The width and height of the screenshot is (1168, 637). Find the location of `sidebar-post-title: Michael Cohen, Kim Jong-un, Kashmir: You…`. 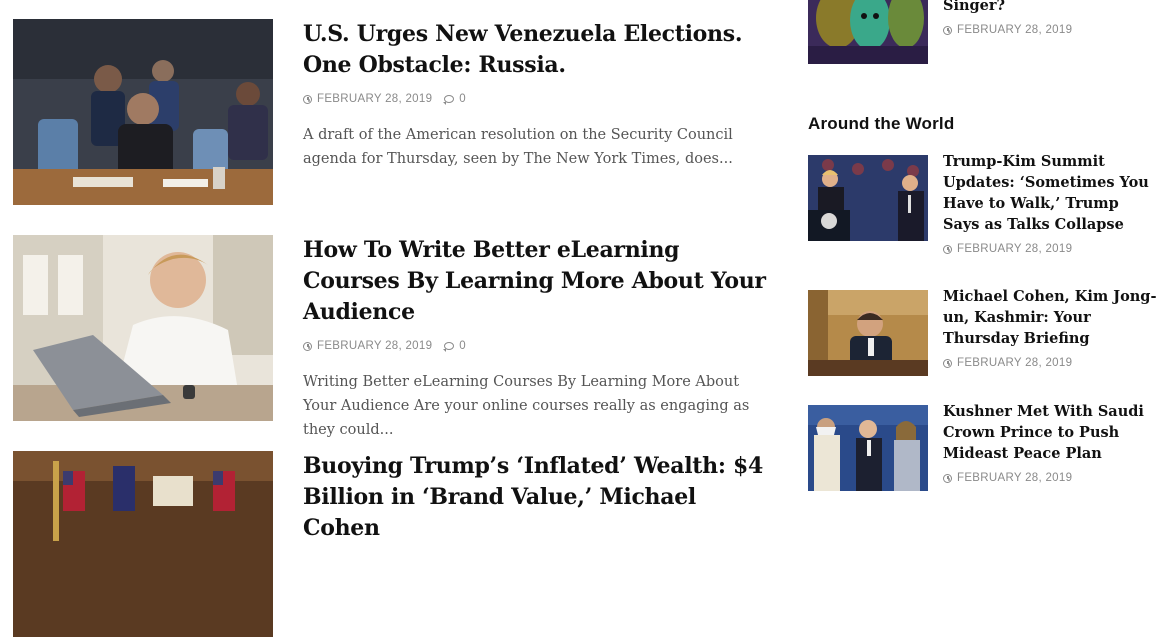

sidebar-post-title: Michael Cohen, Kim Jong-un, Kashmir: You… is located at coordinates (1050, 317).